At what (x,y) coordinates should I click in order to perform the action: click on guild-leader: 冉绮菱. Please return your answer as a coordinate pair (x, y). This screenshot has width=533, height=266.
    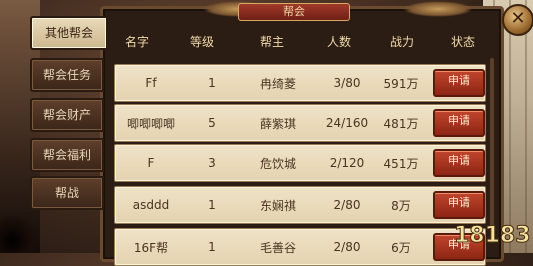
    Looking at the image, I should click on (277, 83).